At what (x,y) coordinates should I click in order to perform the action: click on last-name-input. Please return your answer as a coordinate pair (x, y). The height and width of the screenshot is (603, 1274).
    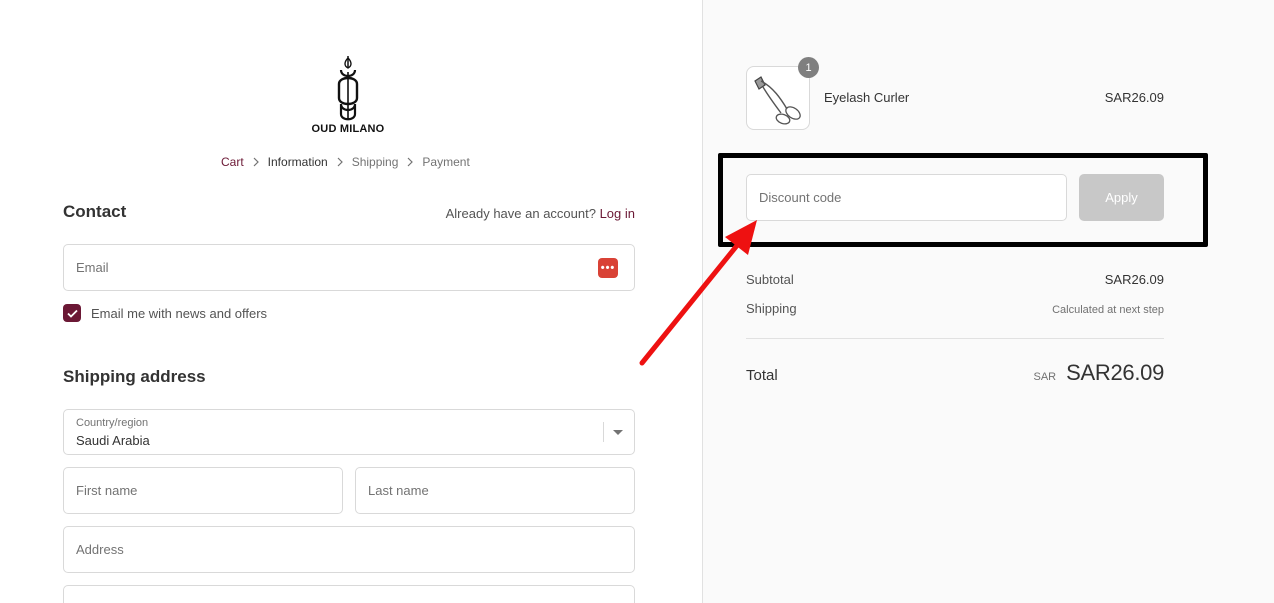
    Looking at the image, I should click on (495, 490).